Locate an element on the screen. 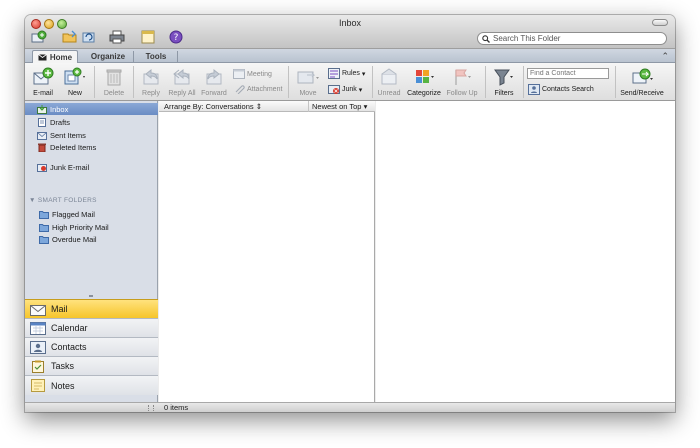 This screenshot has width=700, height=448. folder-sent-label: Sent Items is located at coordinates (68, 135).